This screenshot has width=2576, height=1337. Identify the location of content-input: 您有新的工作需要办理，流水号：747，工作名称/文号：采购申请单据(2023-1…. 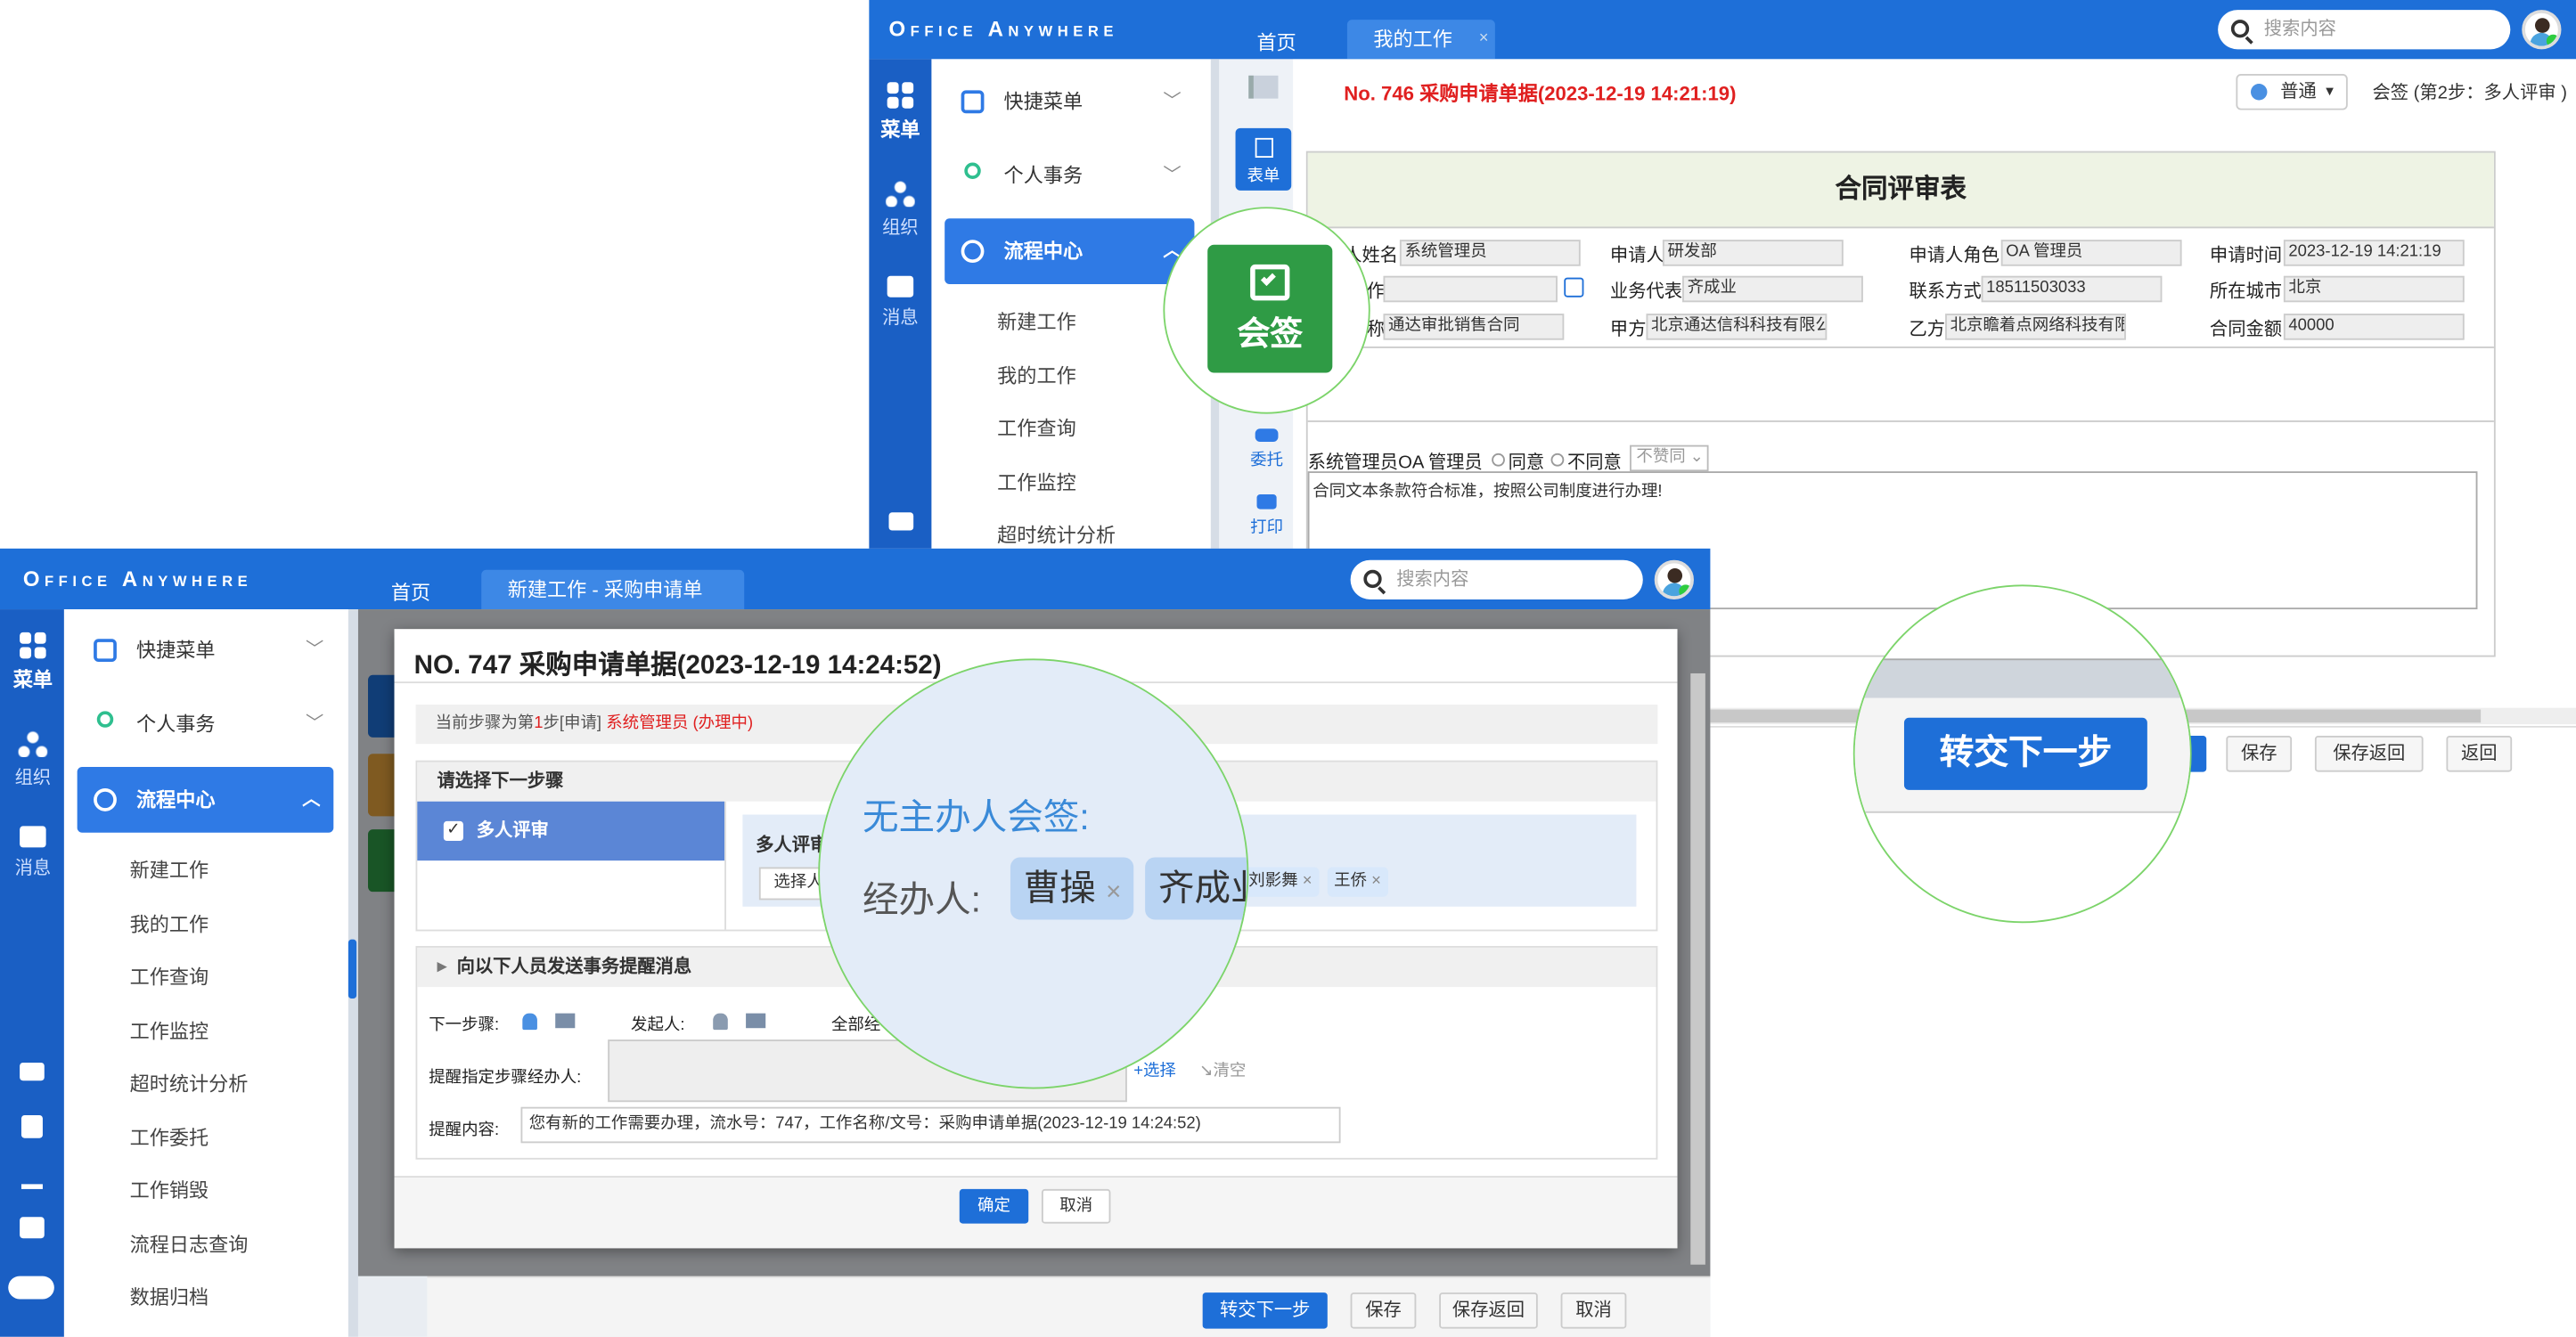
(930, 1125).